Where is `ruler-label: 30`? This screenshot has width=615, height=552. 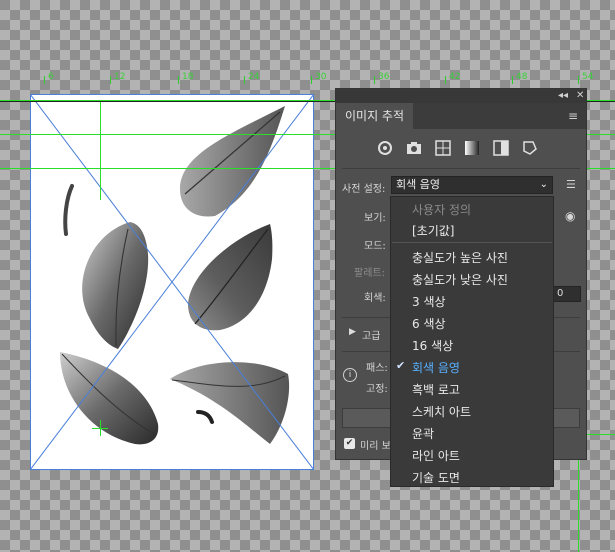
ruler-label: 30 is located at coordinates (321, 77).